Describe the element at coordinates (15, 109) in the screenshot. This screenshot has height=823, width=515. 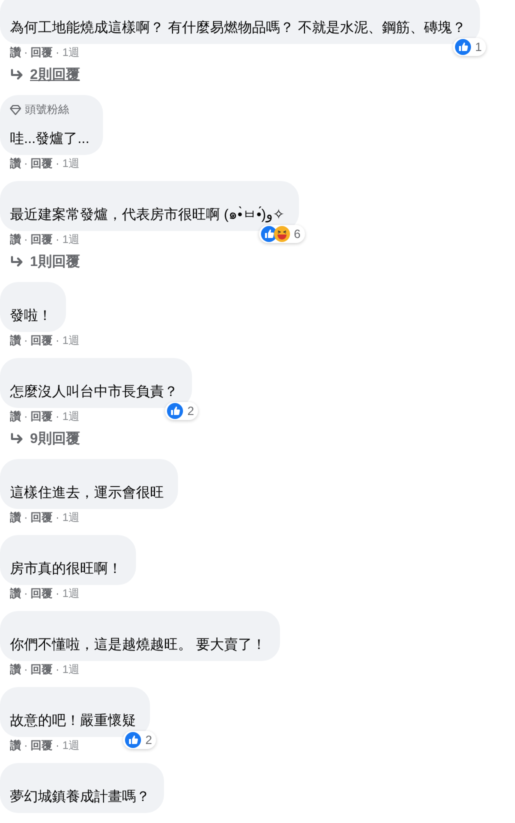
I see `diamond-icon` at that location.